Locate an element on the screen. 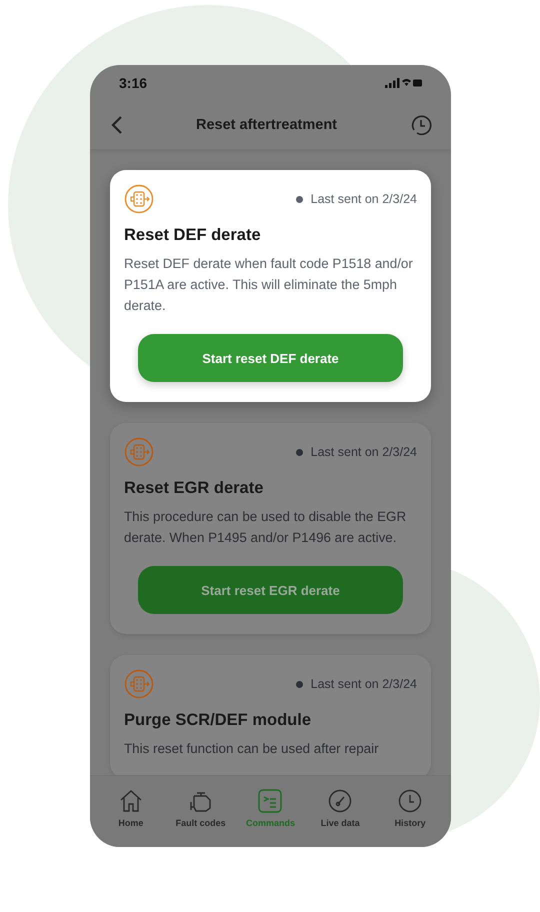 The width and height of the screenshot is (540, 912). card-description: This procedure can be used to disable the EGR derate. When P1495 and/or P1496 are active. is located at coordinates (266, 527).